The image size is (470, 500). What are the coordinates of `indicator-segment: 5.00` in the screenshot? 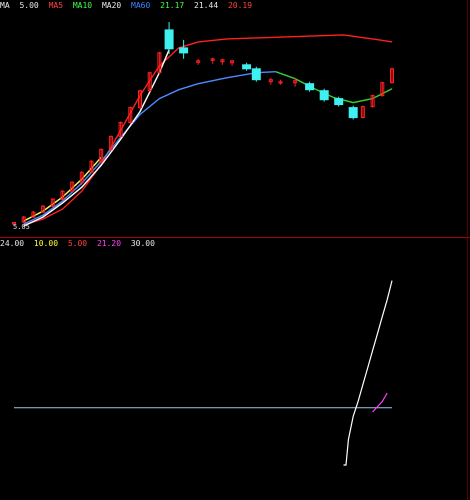 It's located at (77, 243).